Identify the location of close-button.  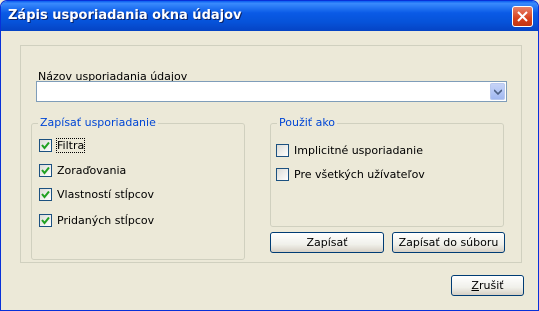
(522, 16).